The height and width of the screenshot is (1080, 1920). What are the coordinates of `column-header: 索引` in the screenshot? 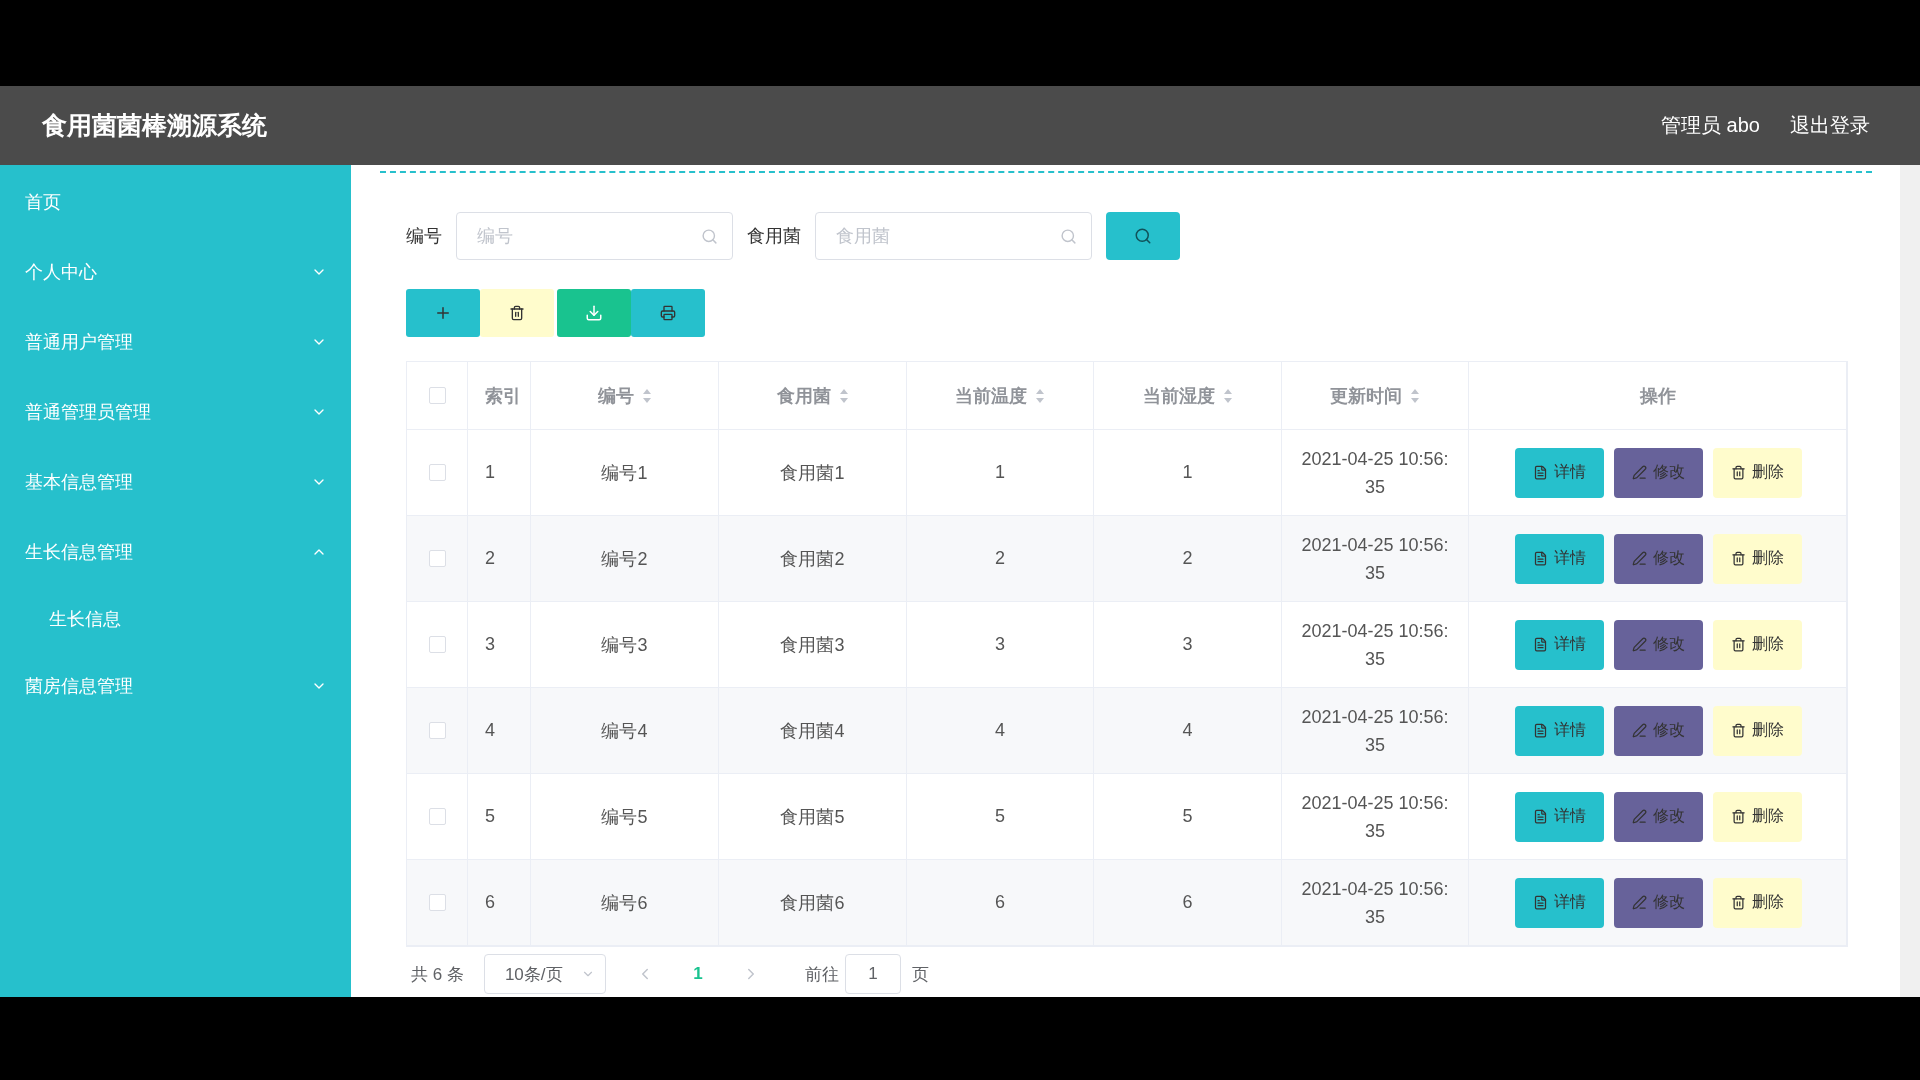 It's located at (503, 396).